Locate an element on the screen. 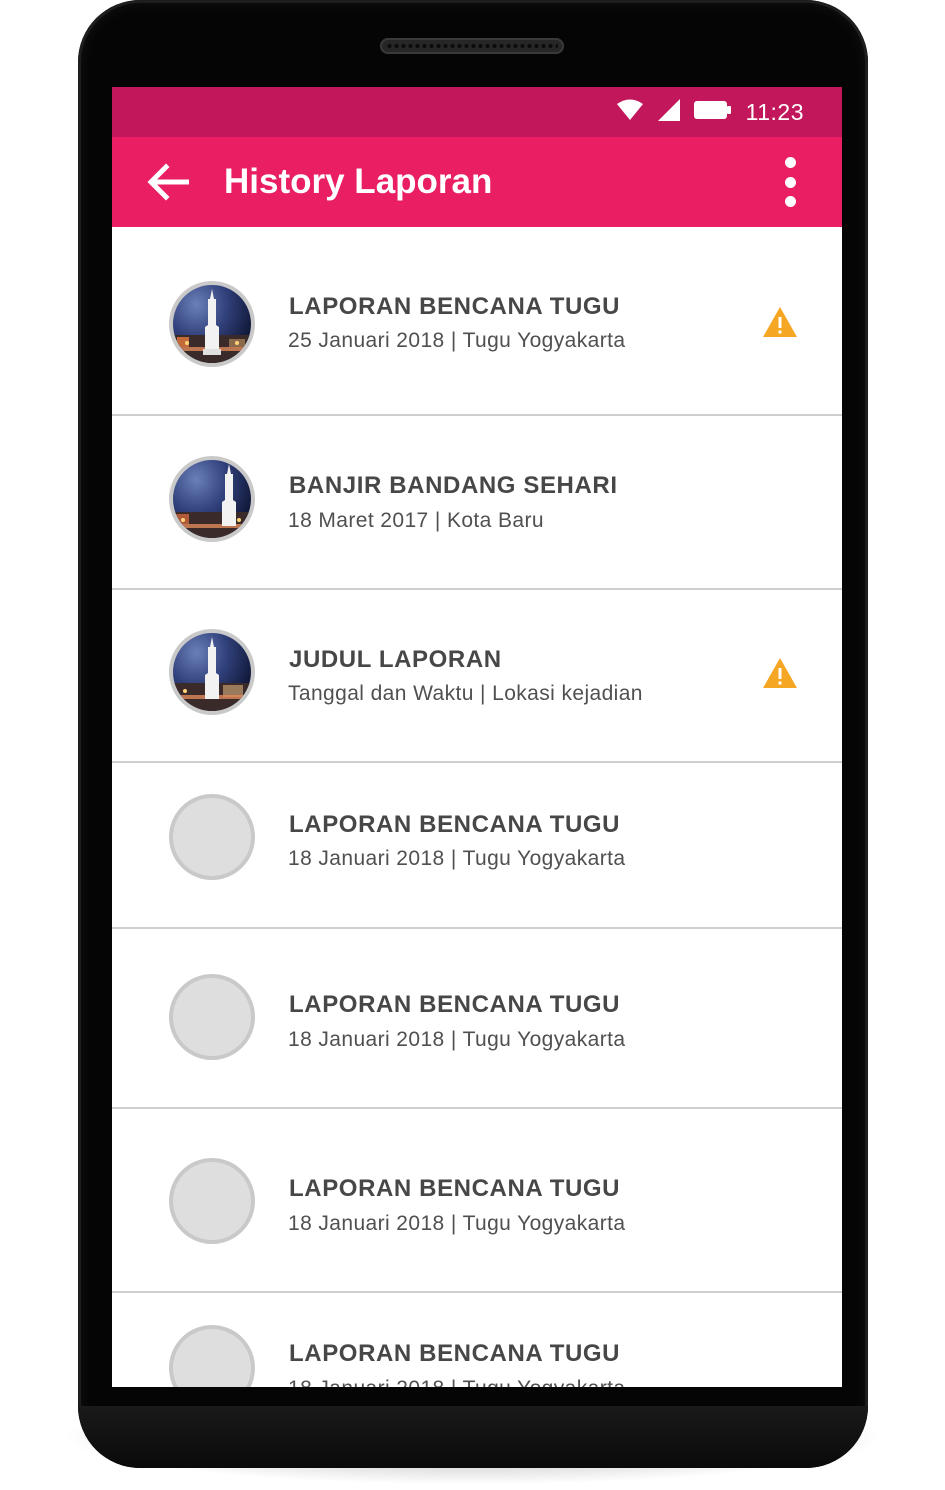 The height and width of the screenshot is (1490, 945). arrow-back-icon is located at coordinates (168, 182).